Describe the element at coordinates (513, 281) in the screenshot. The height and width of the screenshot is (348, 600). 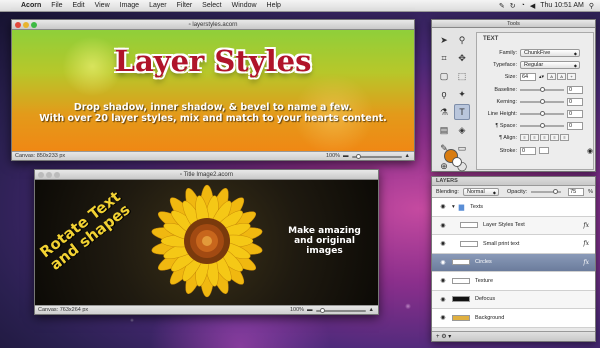
I see `layer-row-texture: ◉ Texture` at that location.